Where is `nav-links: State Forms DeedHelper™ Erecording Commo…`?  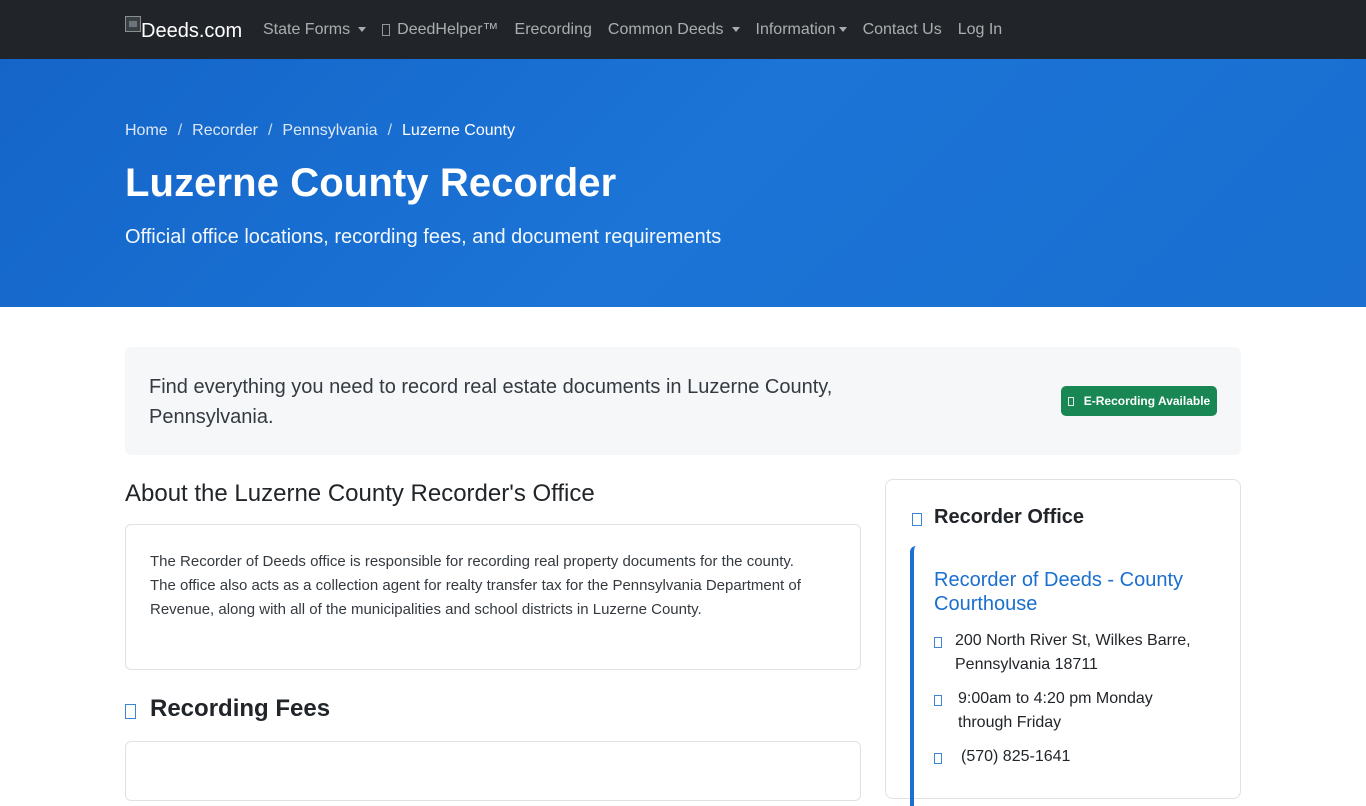 nav-links: State Forms DeedHelper™ Erecording Commo… is located at coordinates (632, 29).